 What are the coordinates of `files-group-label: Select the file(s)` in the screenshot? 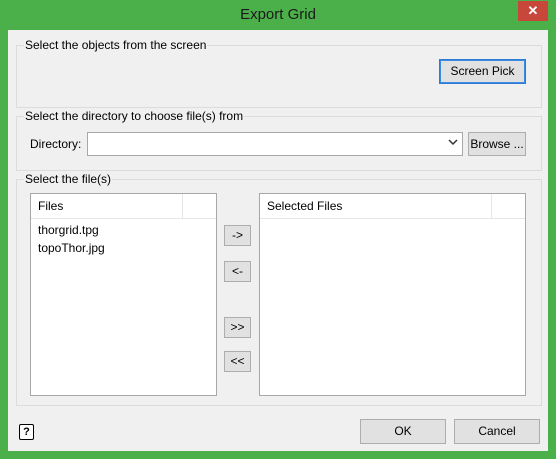 It's located at (68, 179).